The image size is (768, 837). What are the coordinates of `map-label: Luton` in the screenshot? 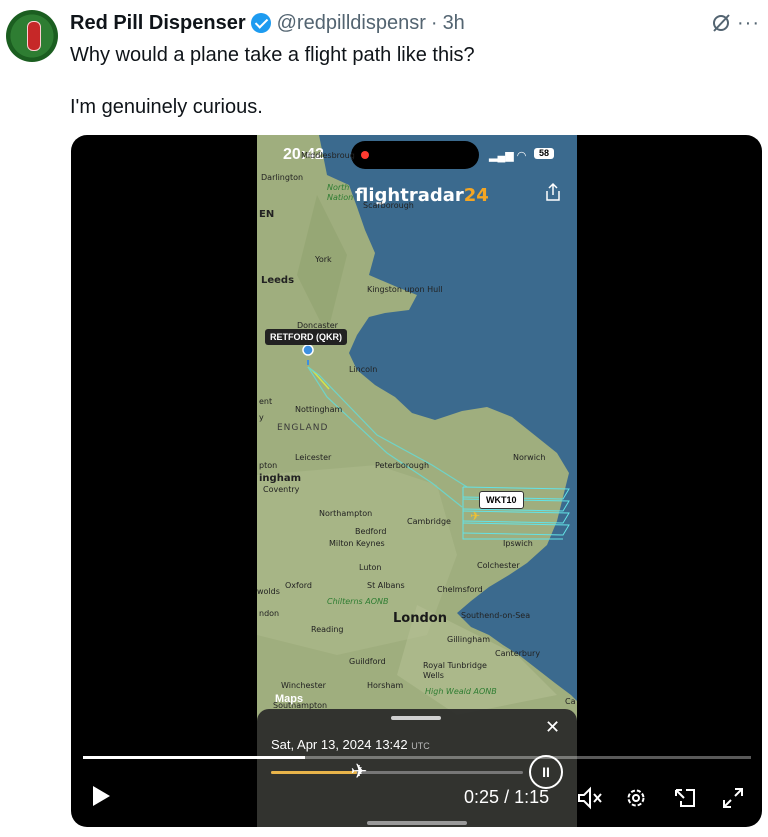 It's located at (370, 567).